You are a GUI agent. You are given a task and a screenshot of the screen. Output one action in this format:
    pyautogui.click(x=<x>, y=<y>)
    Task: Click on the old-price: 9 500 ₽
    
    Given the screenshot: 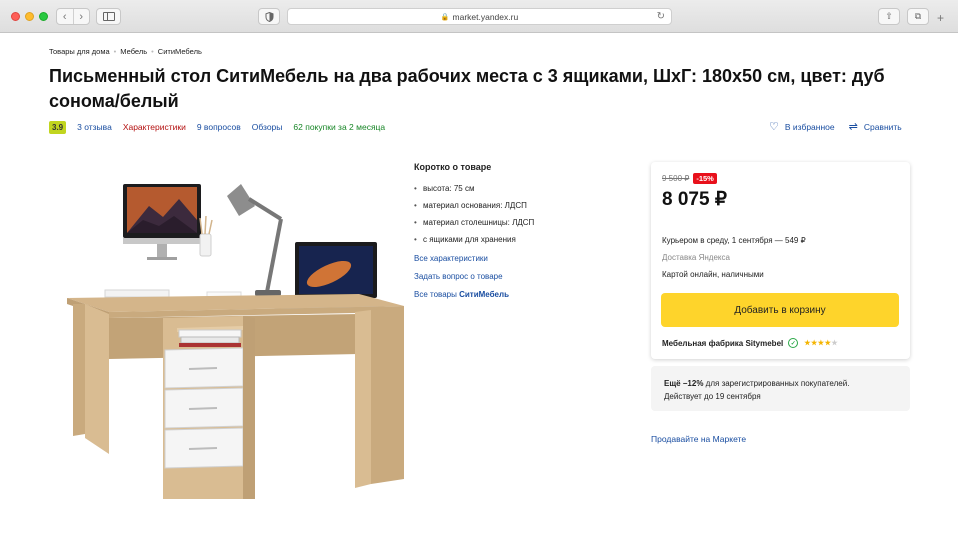 What is the action you would take?
    pyautogui.click(x=676, y=178)
    